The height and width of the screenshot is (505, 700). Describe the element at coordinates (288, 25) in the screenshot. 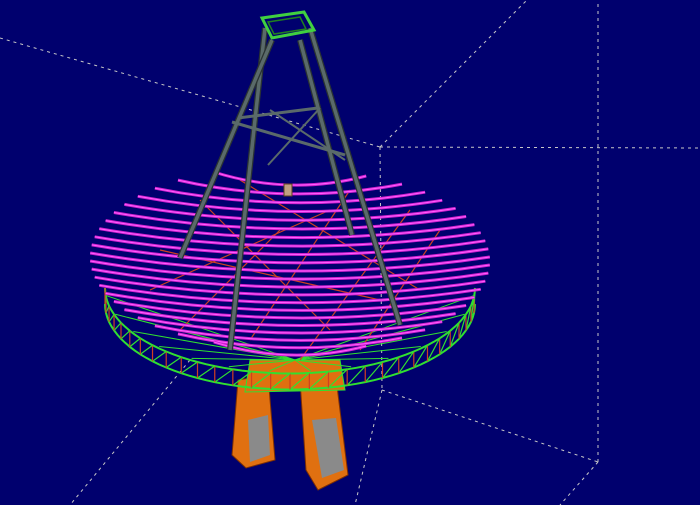

I see `apex-frame` at that location.